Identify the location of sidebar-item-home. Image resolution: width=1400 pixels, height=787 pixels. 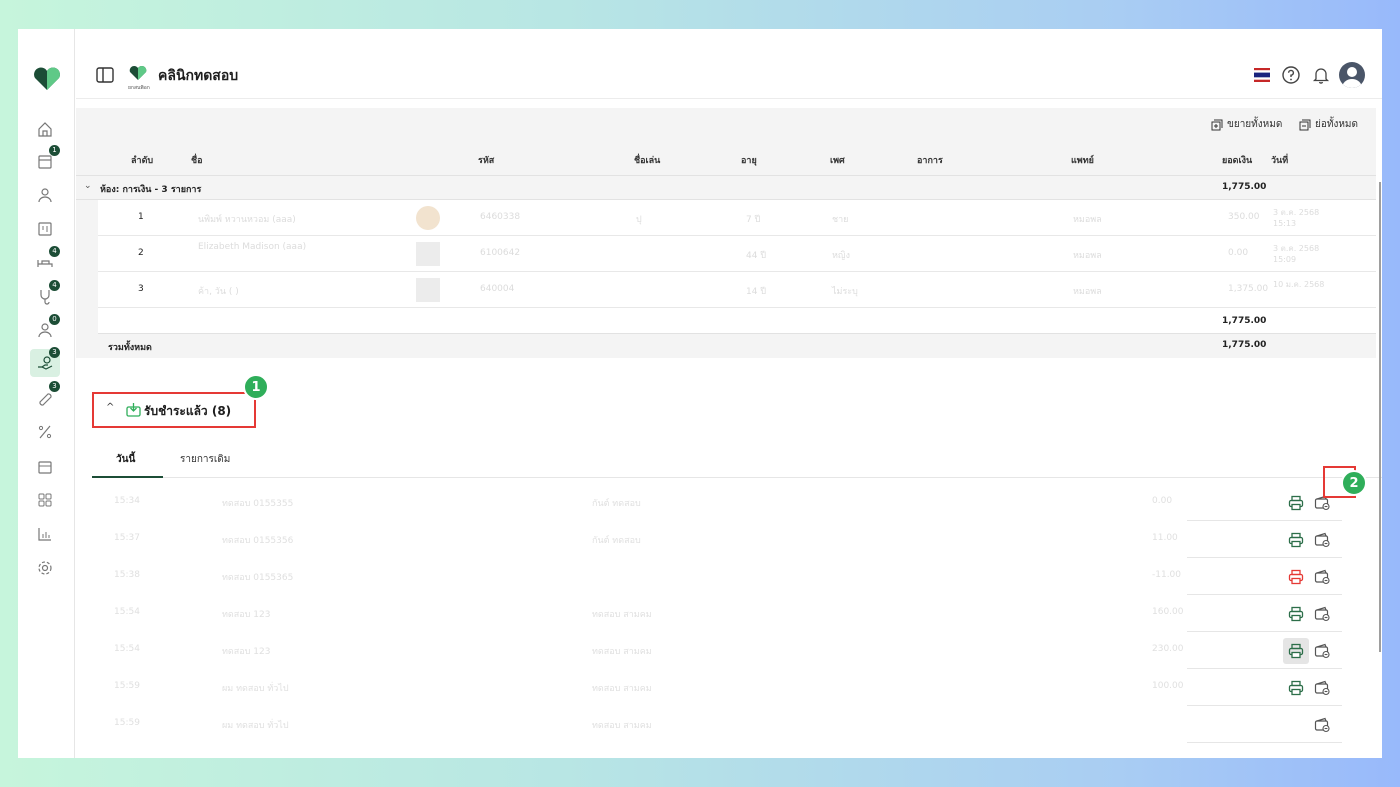
(45, 129).